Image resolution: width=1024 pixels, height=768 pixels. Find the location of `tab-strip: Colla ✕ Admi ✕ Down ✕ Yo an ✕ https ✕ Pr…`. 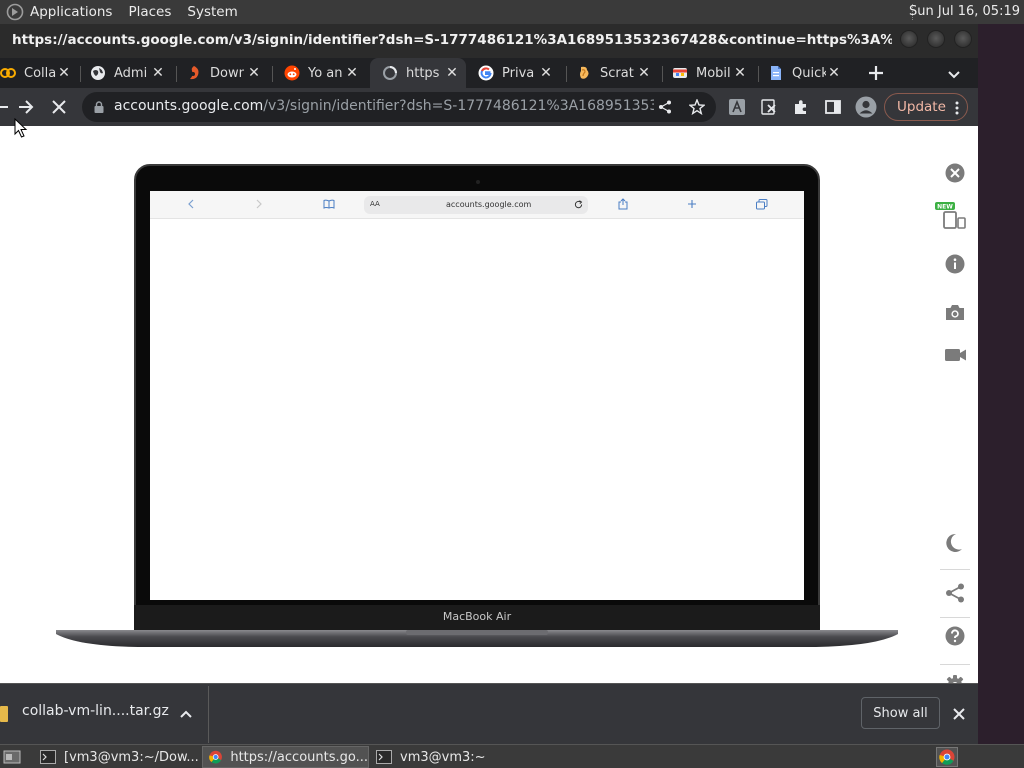

tab-strip: Colla ✕ Admi ✕ Down ✕ Yo an ✕ https ✕ Pr… is located at coordinates (489, 73).